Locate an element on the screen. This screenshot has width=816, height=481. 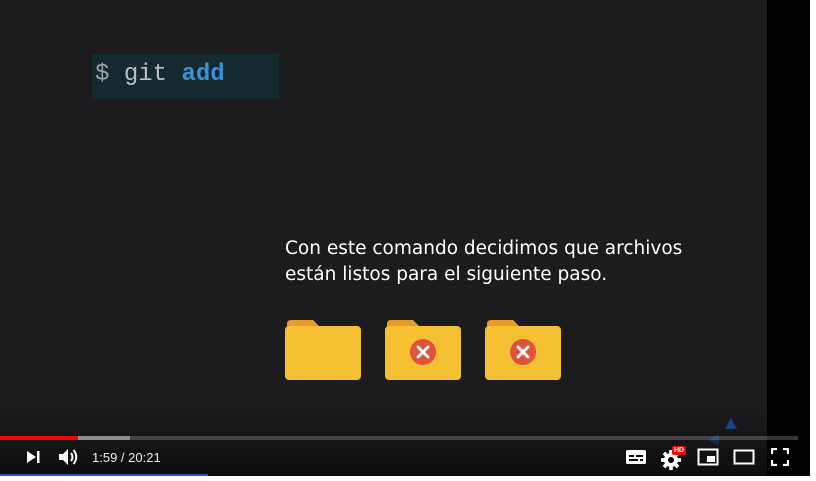
next-button is located at coordinates (33, 459).